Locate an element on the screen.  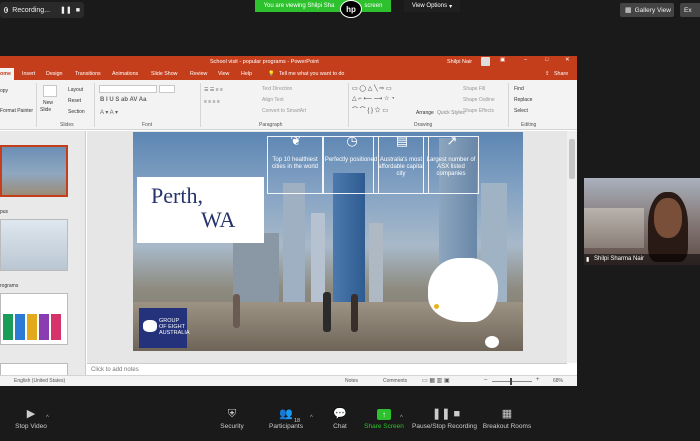
zoom-level: 68% is located at coordinates (558, 381).